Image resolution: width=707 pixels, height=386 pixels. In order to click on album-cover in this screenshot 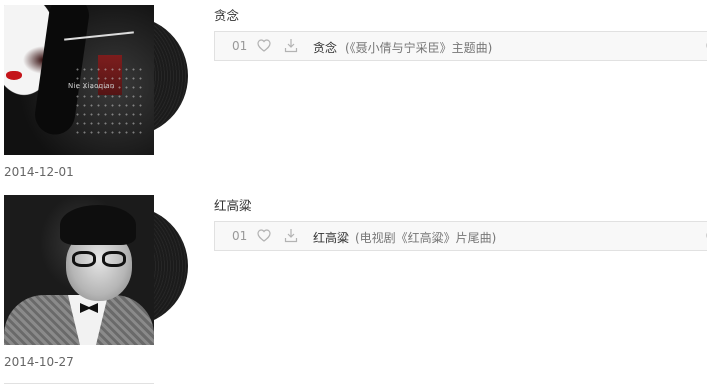, I will do `click(79, 270)`.